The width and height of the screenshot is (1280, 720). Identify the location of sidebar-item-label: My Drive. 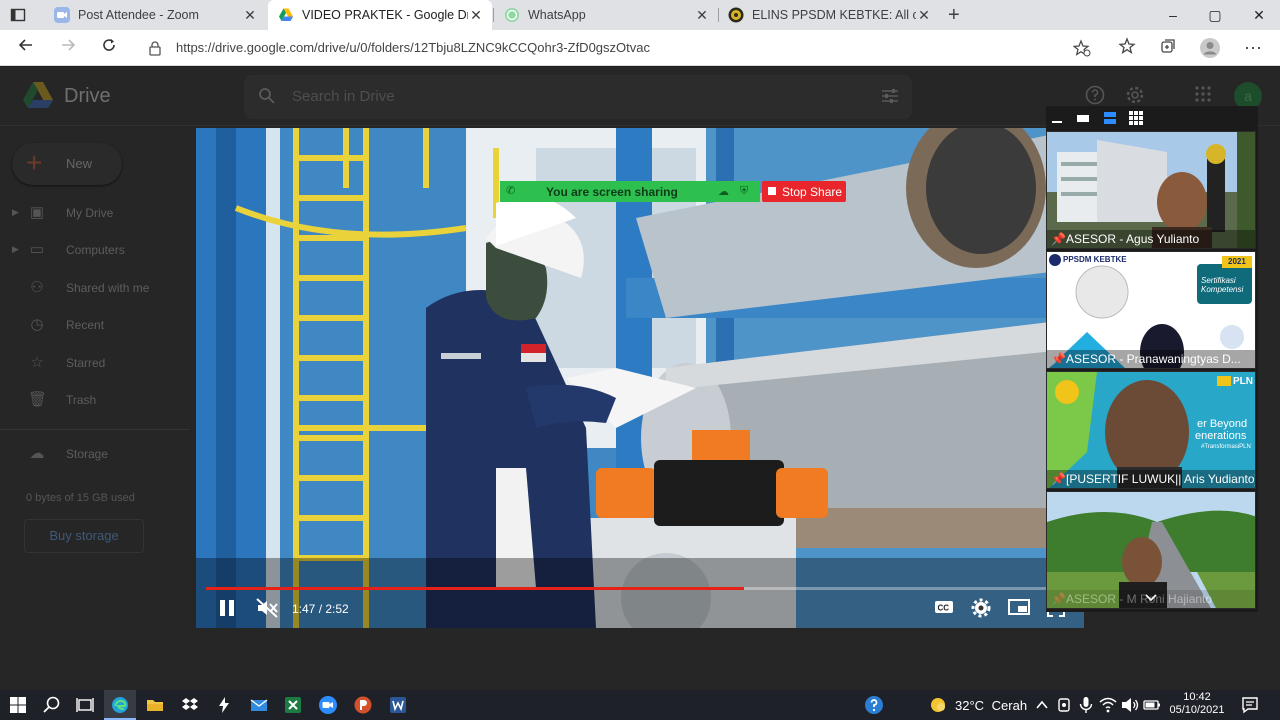
(90, 213).